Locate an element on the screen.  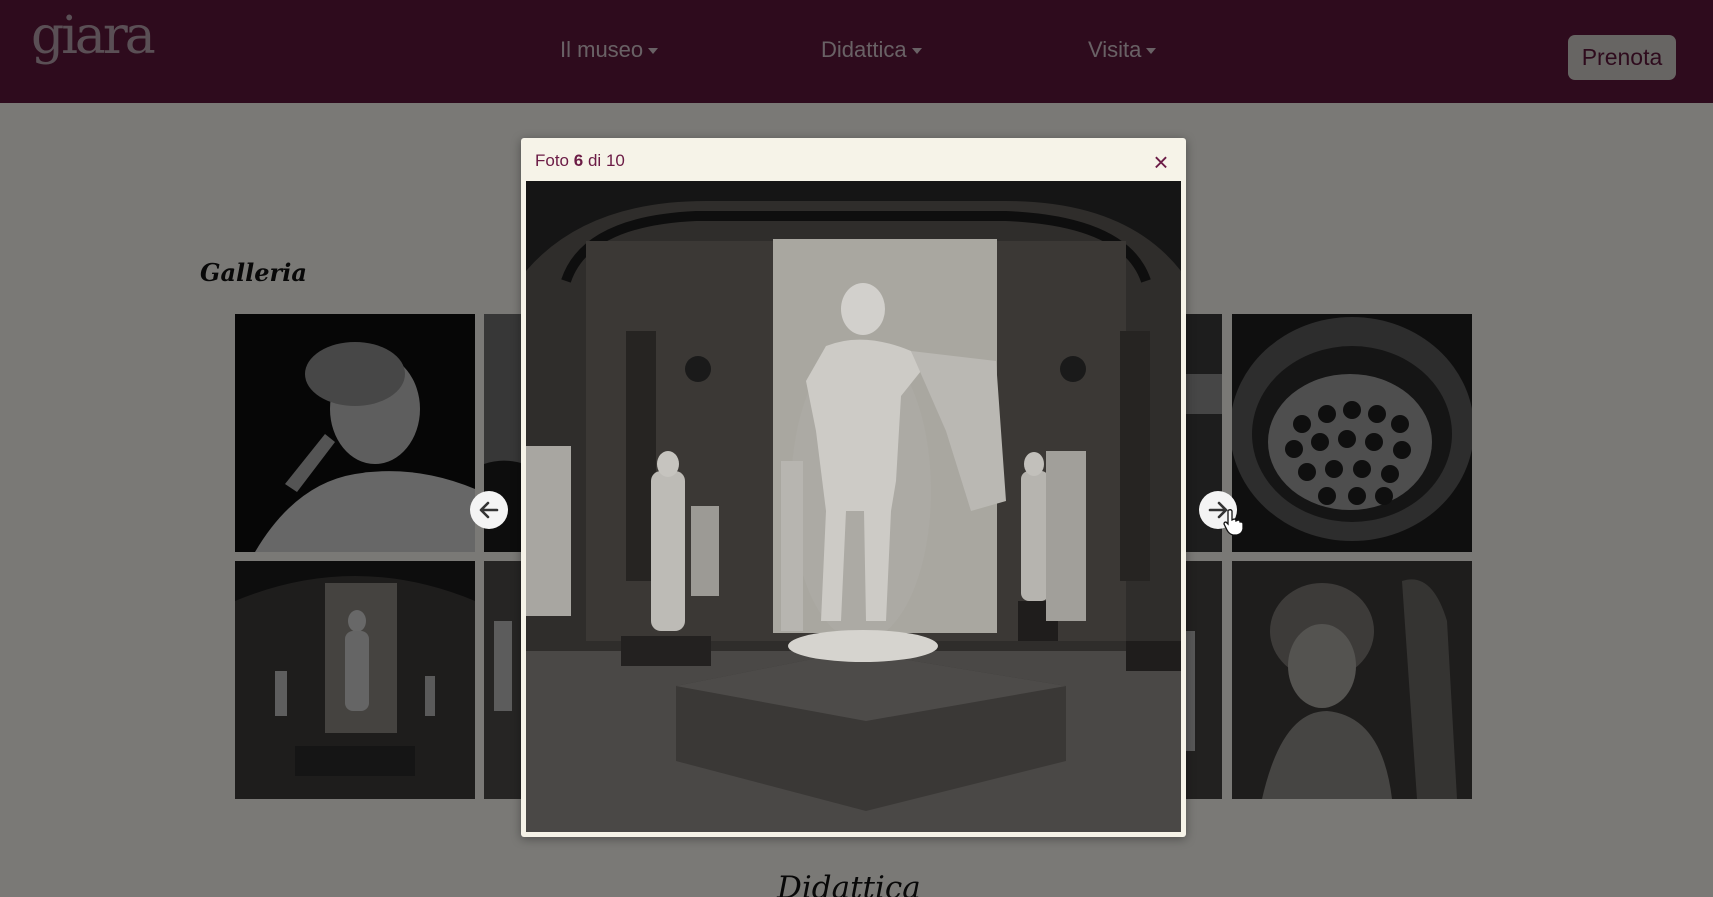
photo-counter-prefix: Foto is located at coordinates (552, 160).